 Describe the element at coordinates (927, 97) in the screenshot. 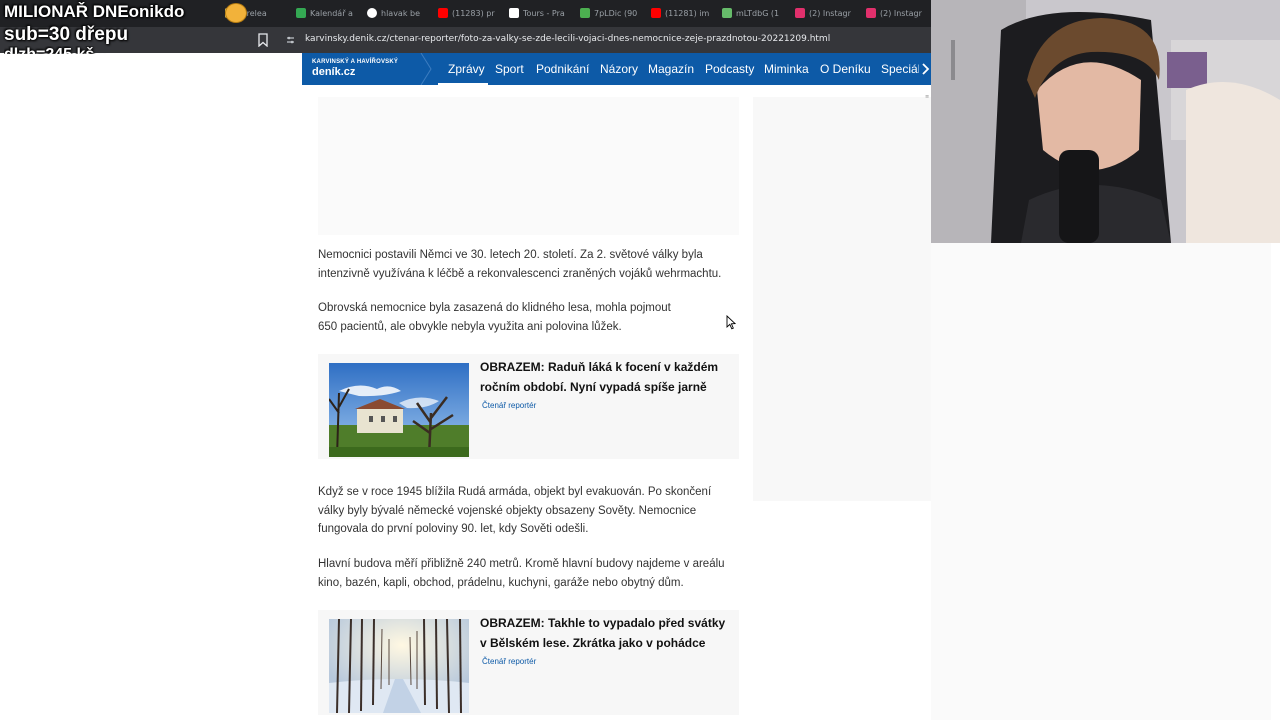

I see `ad-marker-icon: ≡` at that location.